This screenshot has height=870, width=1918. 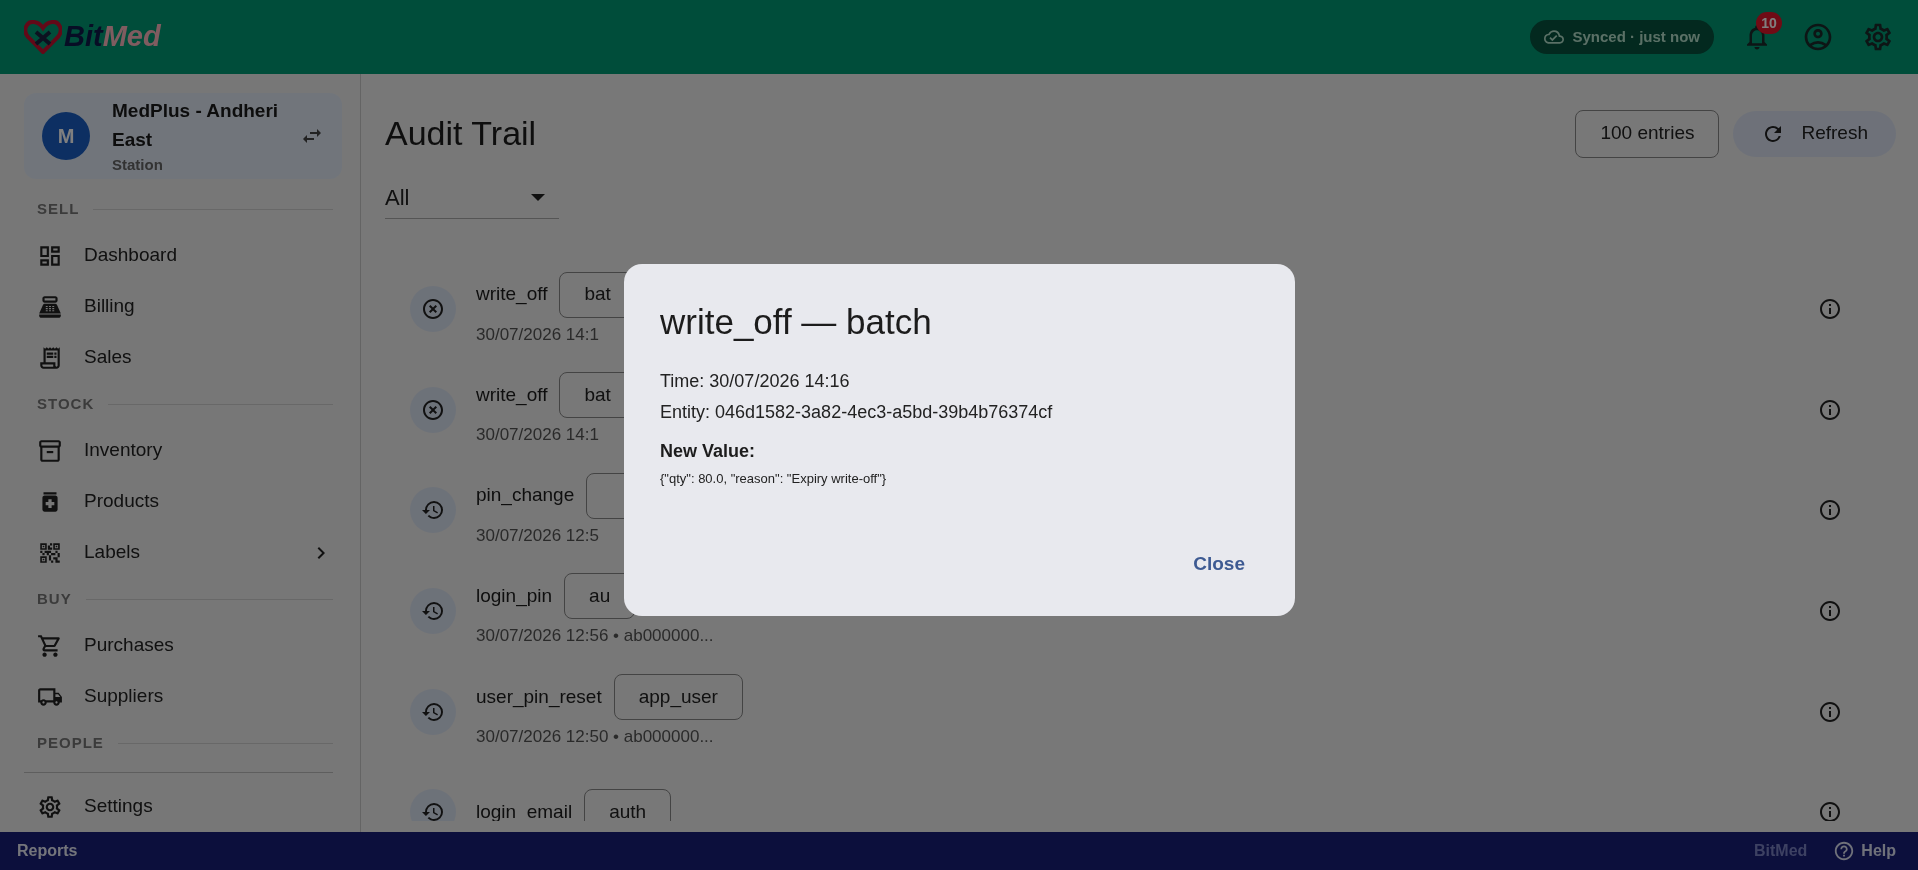 I want to click on detail-line: Entity: 046d1582-3a82-4ec3-a5bd-39b4b76374cf, so click(x=857, y=412).